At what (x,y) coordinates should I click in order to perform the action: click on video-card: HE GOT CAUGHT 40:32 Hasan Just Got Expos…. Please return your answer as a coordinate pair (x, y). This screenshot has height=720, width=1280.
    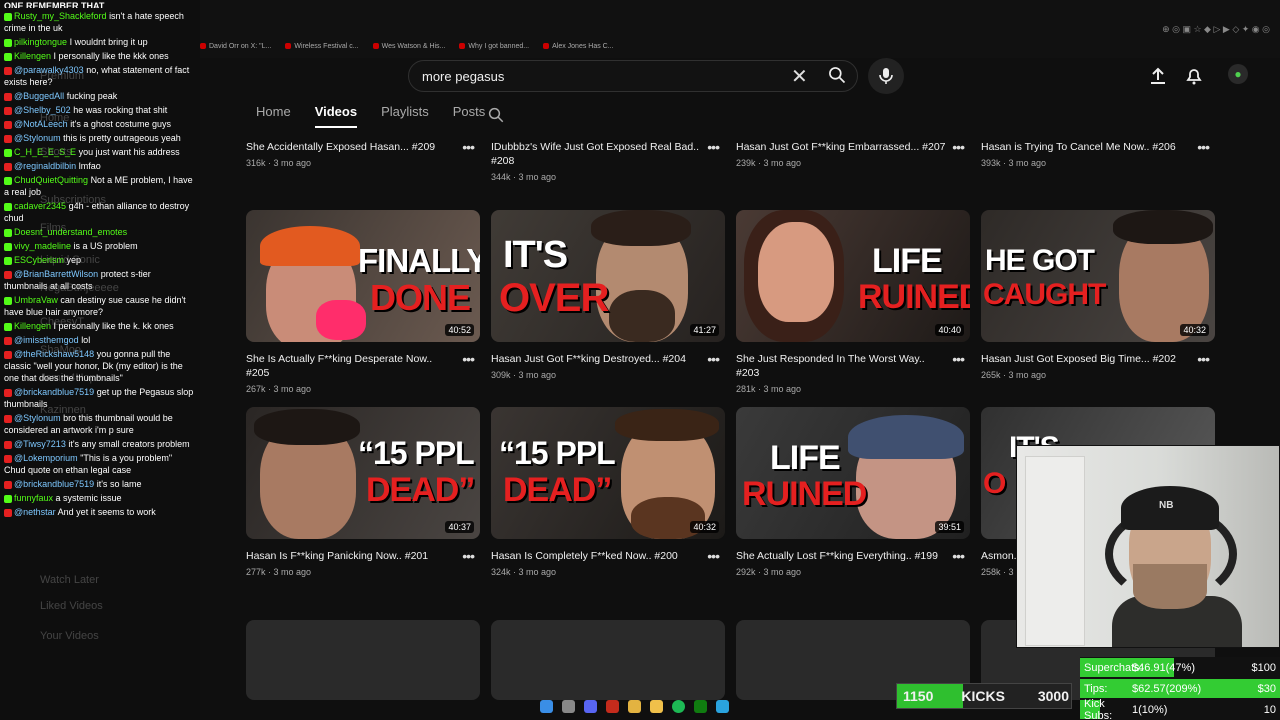
    Looking at the image, I should click on (1098, 295).